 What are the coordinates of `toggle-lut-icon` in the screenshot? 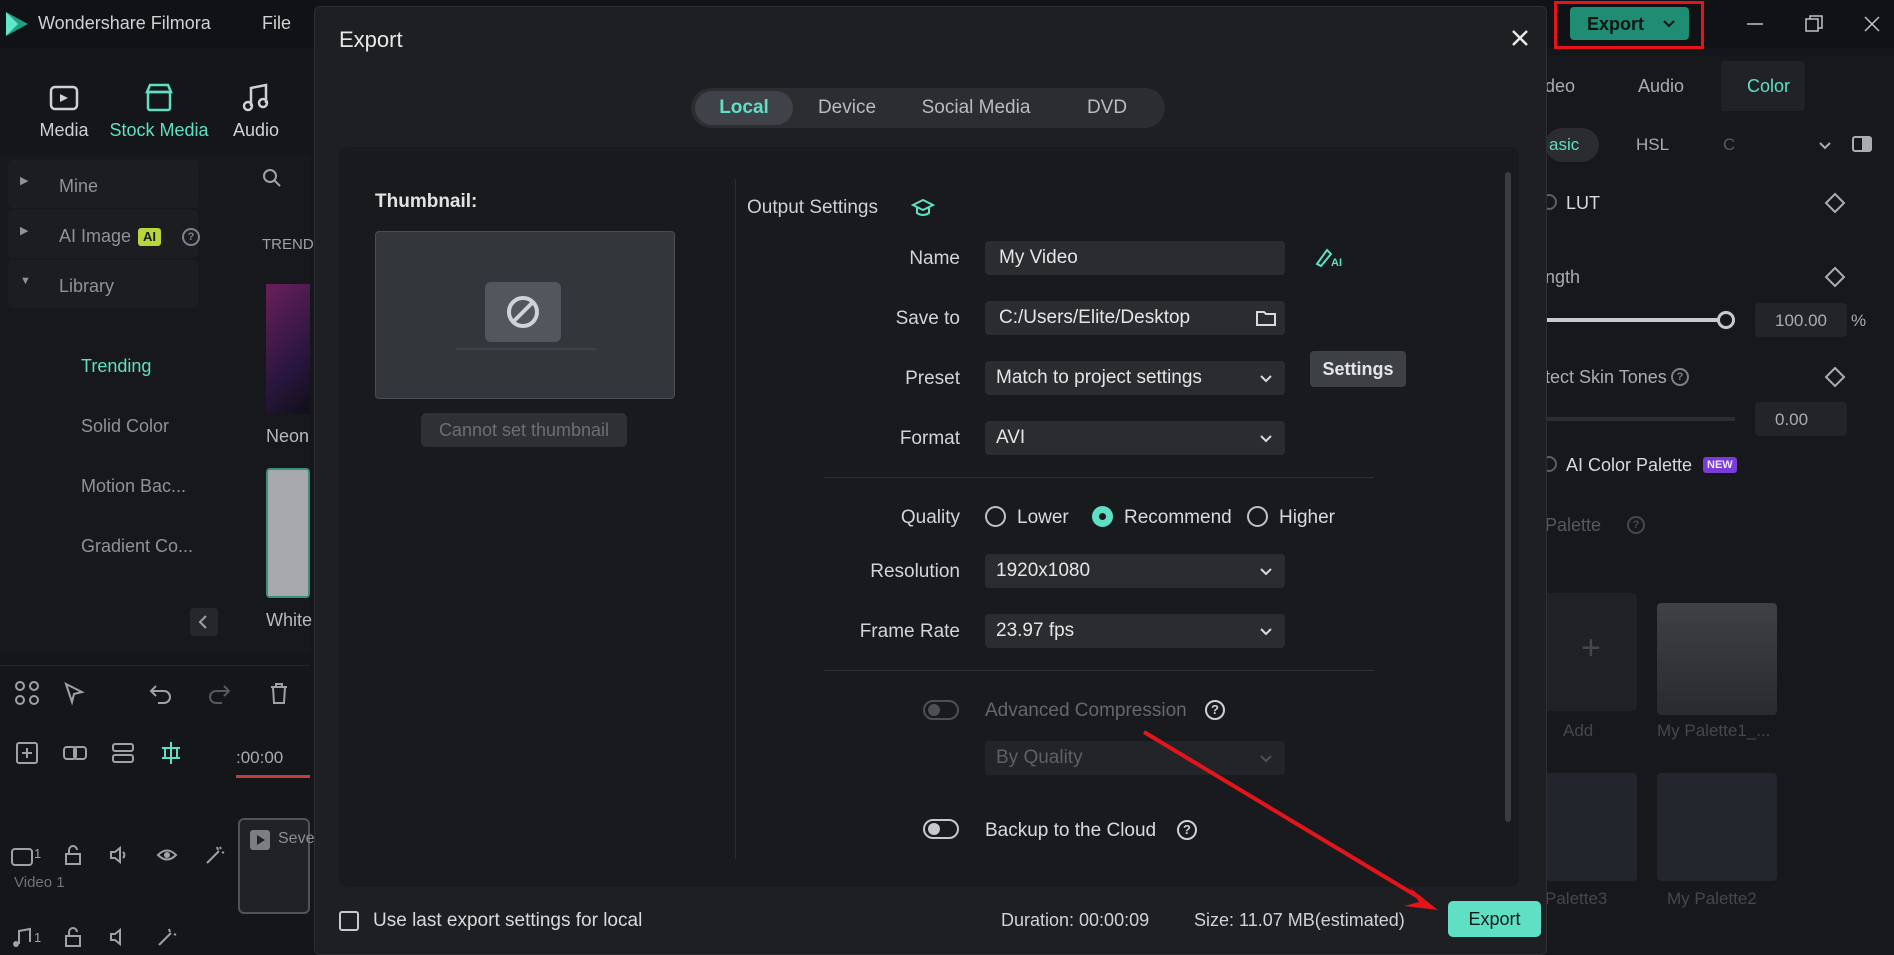 It's located at (1554, 202).